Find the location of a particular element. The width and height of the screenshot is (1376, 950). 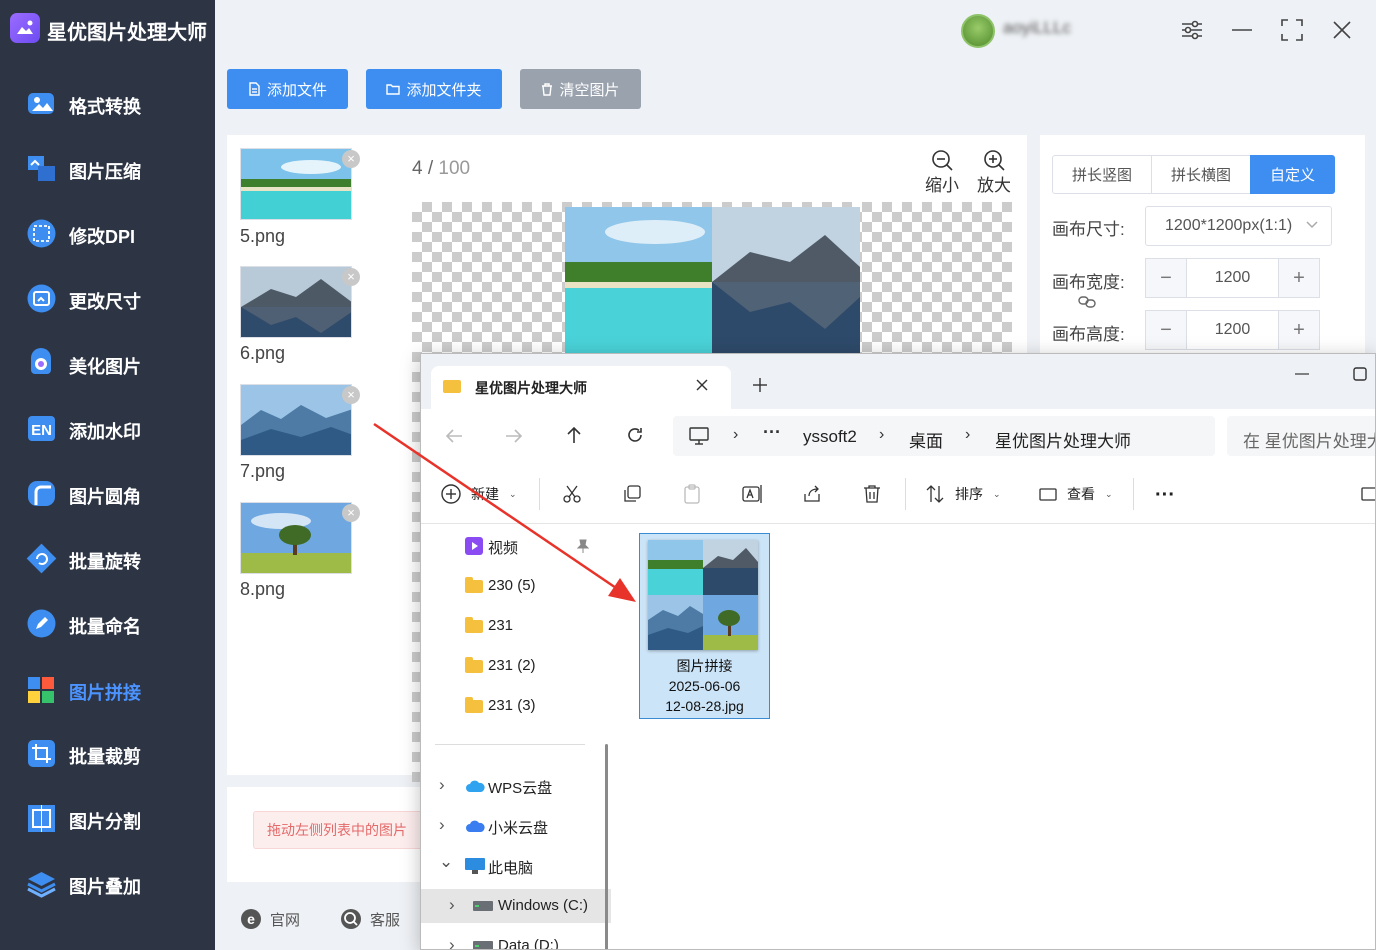

file-item-stitched-image: 图片拼接 2025-06-06 12-08-28.jpg is located at coordinates (704, 626).